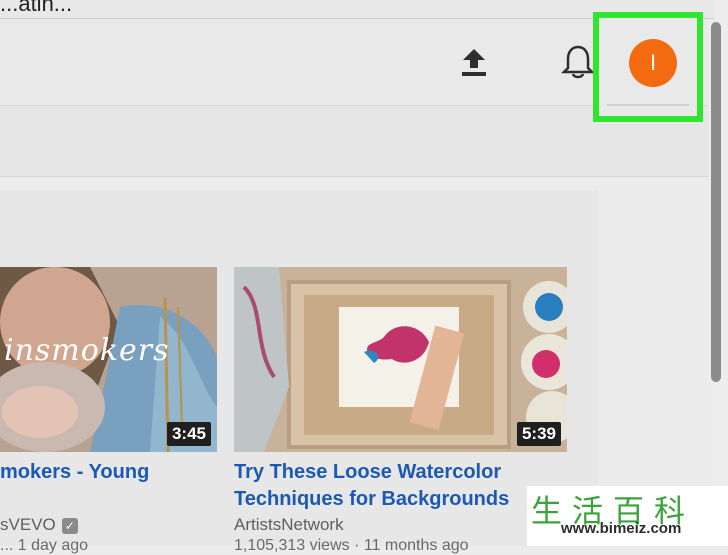  What do you see at coordinates (474, 62) in the screenshot?
I see `upload-icon` at bounding box center [474, 62].